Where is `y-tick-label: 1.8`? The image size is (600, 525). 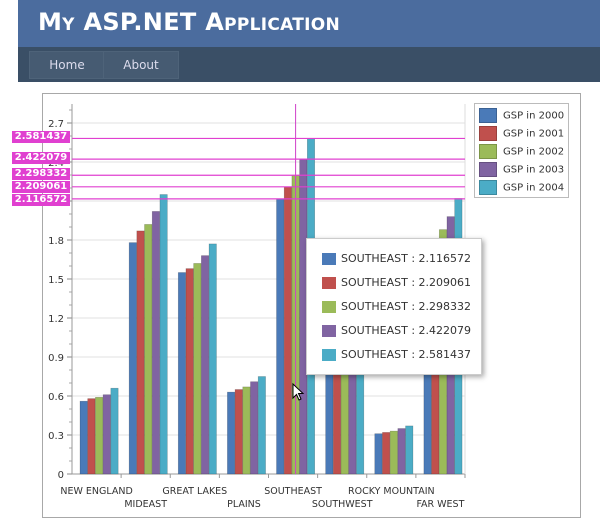
y-tick-label: 1.8 is located at coordinates (56, 241).